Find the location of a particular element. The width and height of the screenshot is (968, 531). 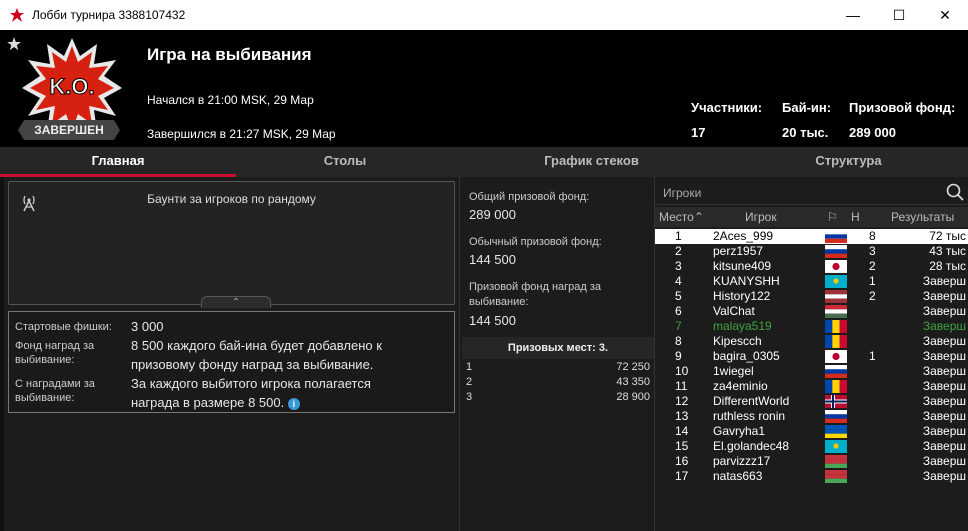

table-row: 7 malaya519 Заверш is located at coordinates (811, 326).